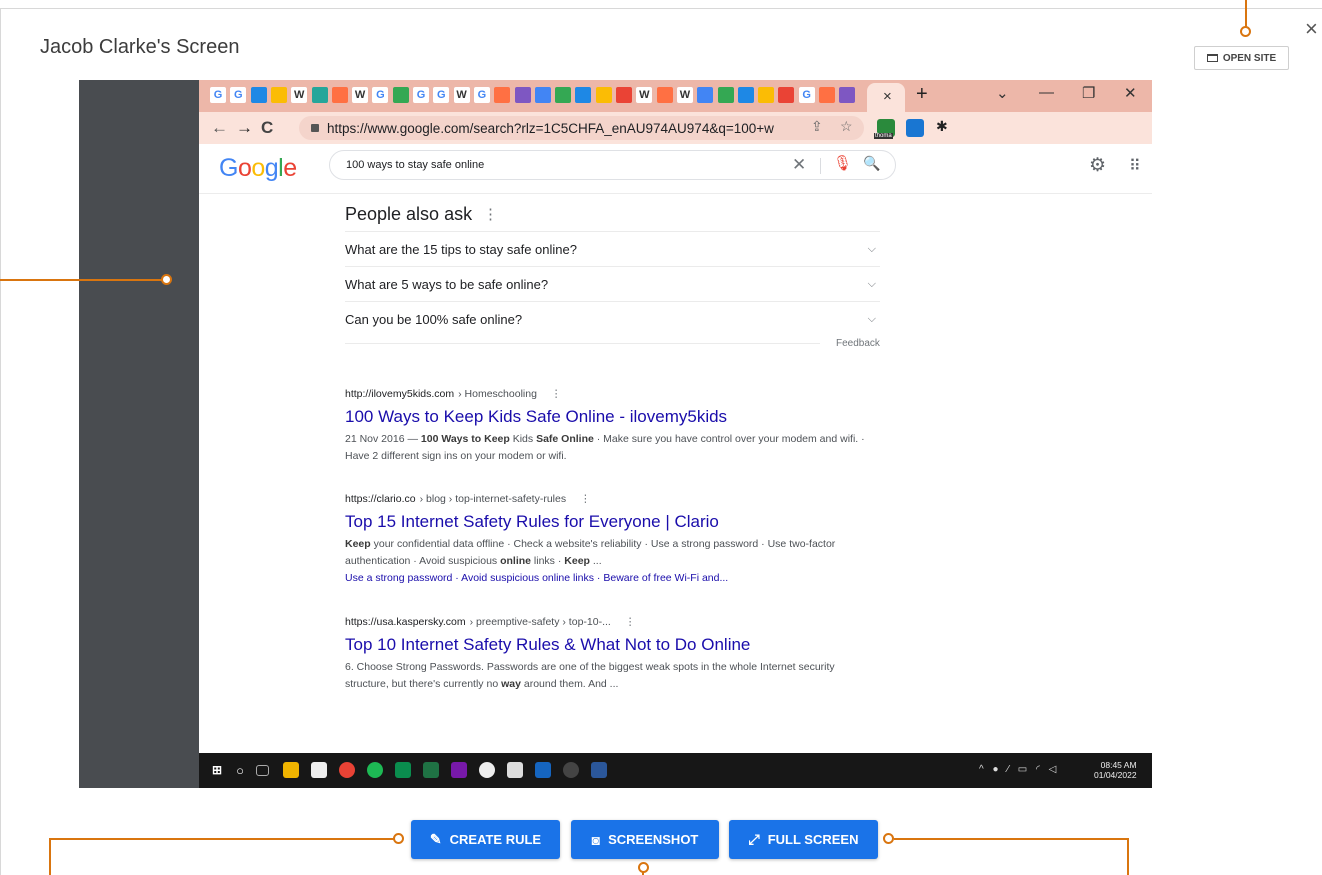 The width and height of the screenshot is (1322, 875). I want to click on open-site-button: OPEN SITE, so click(1241, 58).